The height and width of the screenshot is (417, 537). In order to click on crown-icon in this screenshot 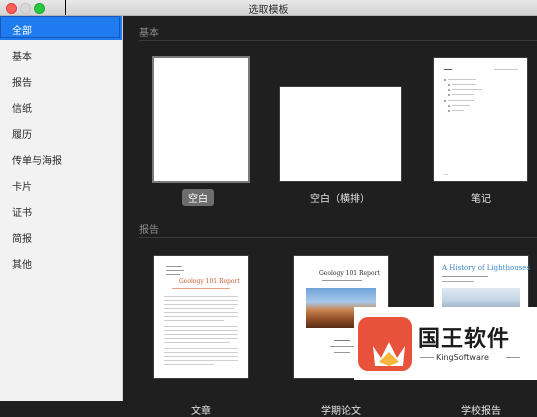, I will do `click(389, 354)`.